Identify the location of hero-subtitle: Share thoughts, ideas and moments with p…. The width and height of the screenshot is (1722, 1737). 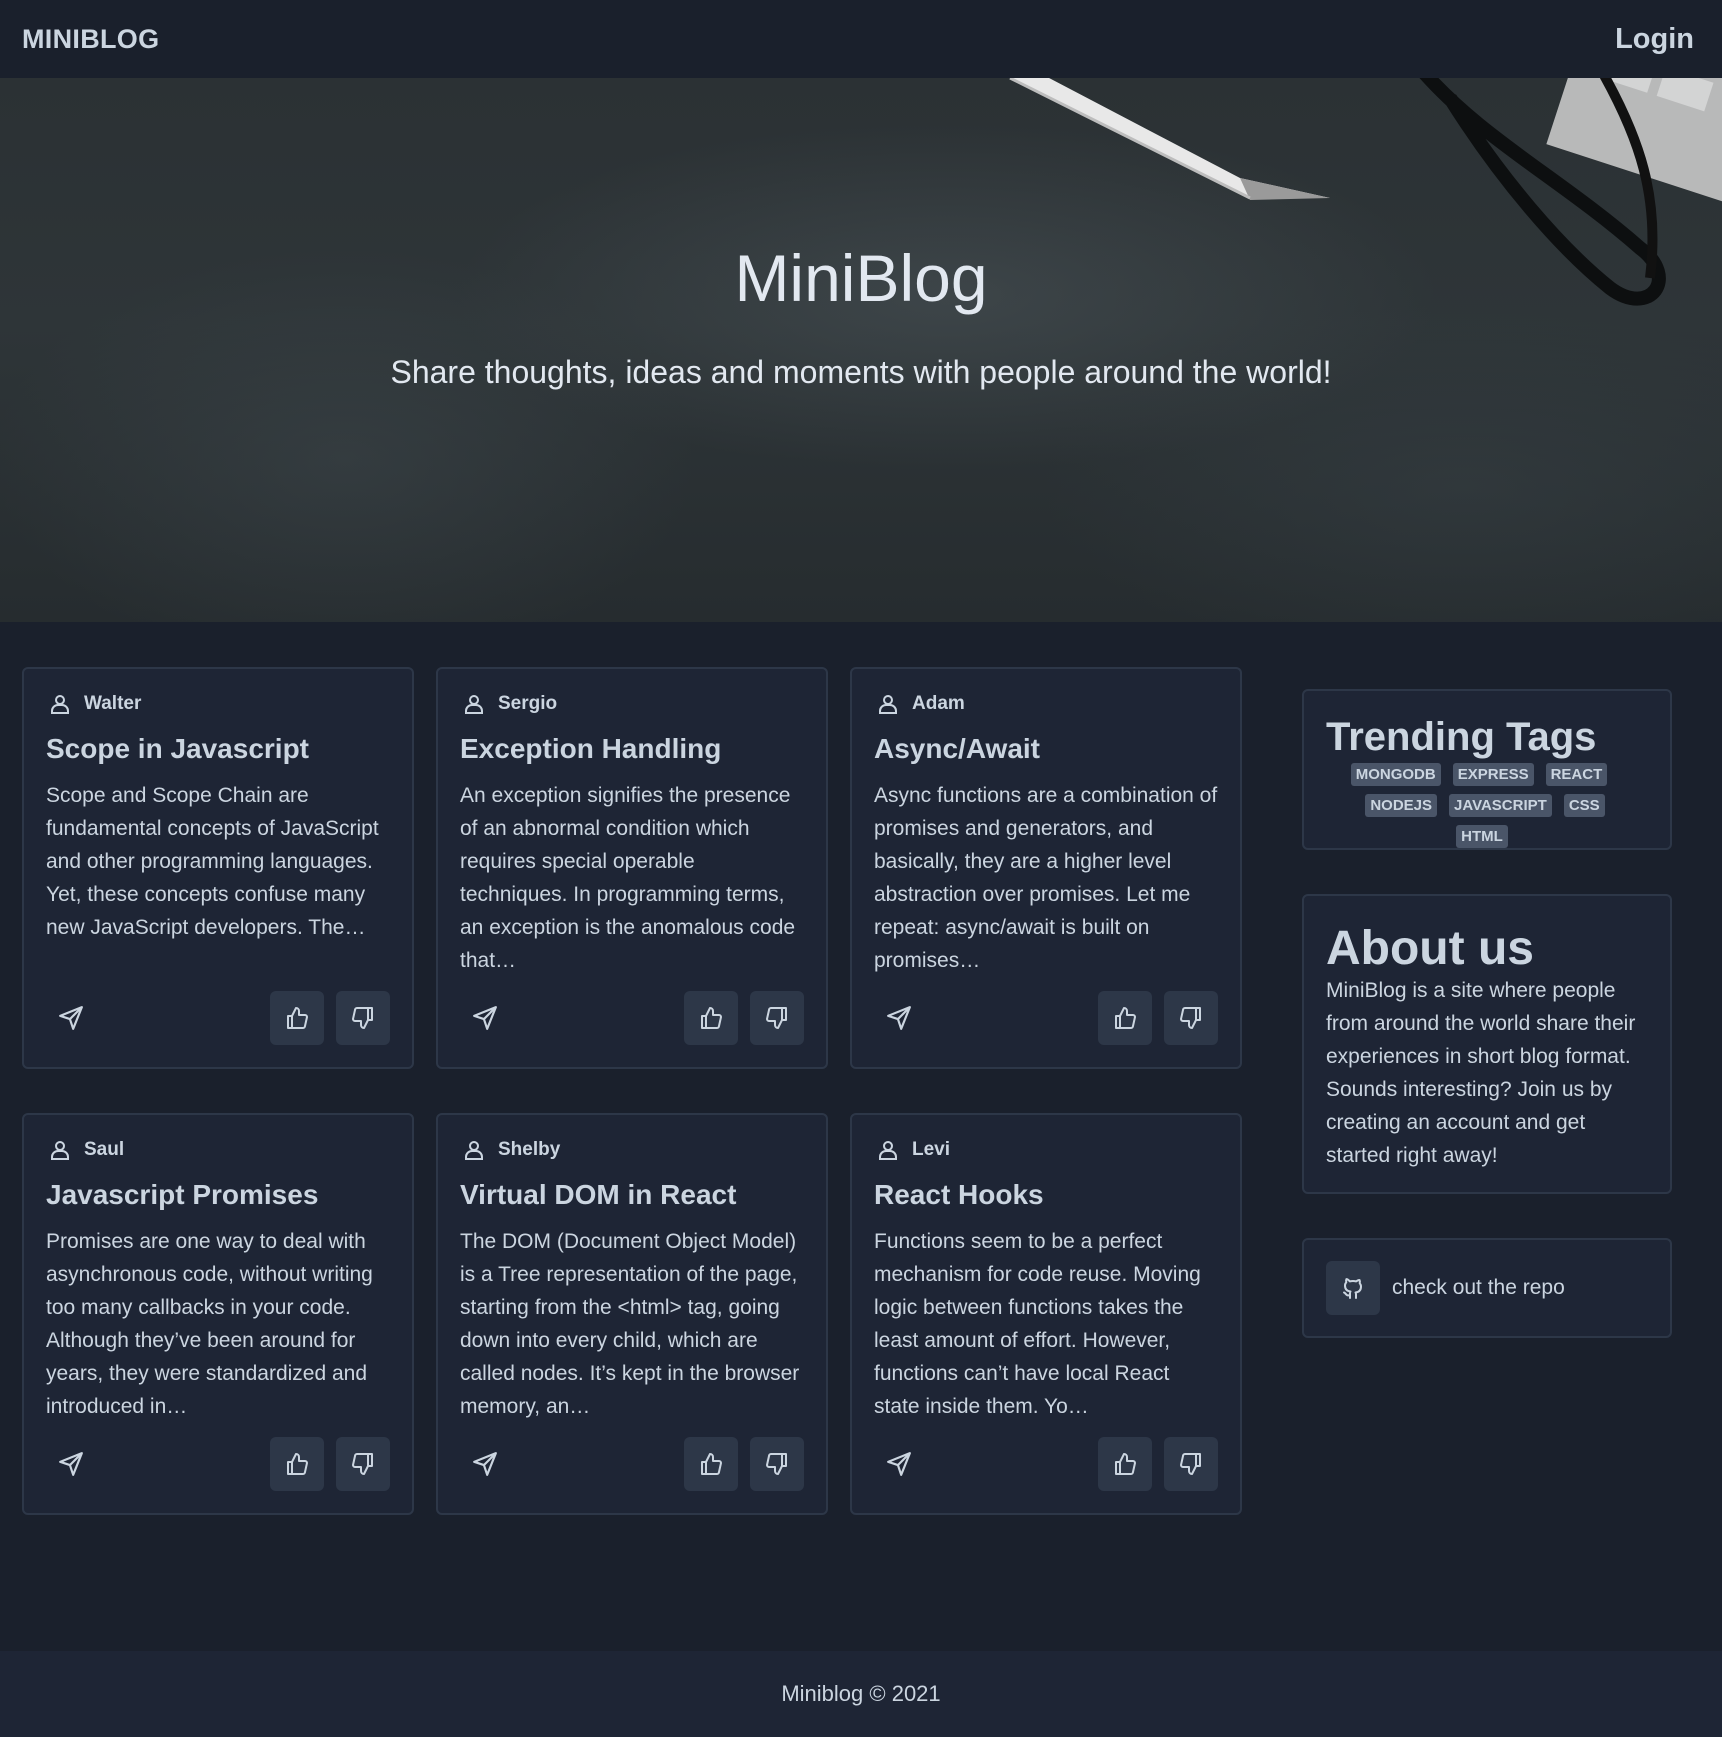
(861, 372).